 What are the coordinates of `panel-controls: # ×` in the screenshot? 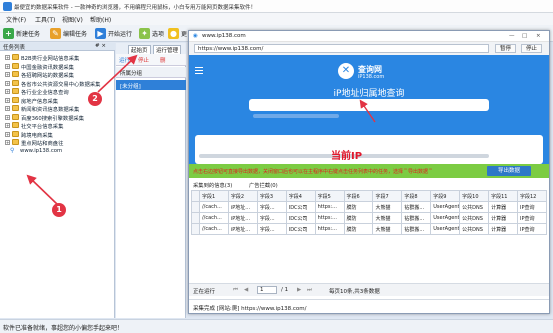 It's located at (100, 46).